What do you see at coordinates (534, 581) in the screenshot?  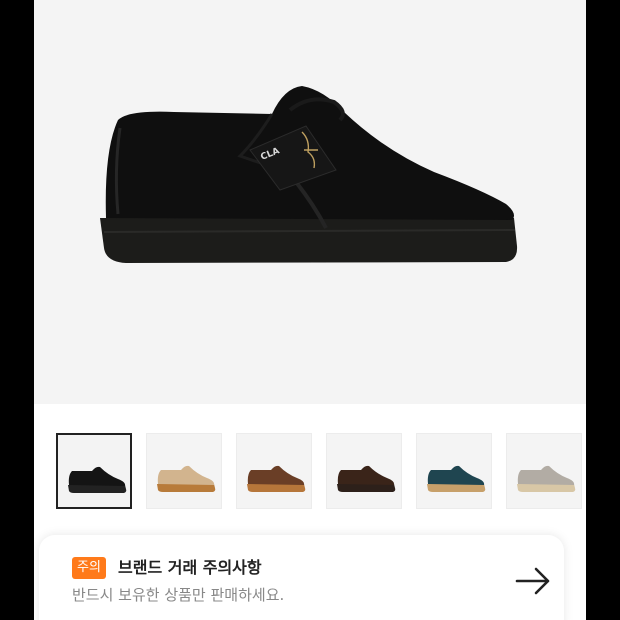 I see `arrow-right-icon` at bounding box center [534, 581].